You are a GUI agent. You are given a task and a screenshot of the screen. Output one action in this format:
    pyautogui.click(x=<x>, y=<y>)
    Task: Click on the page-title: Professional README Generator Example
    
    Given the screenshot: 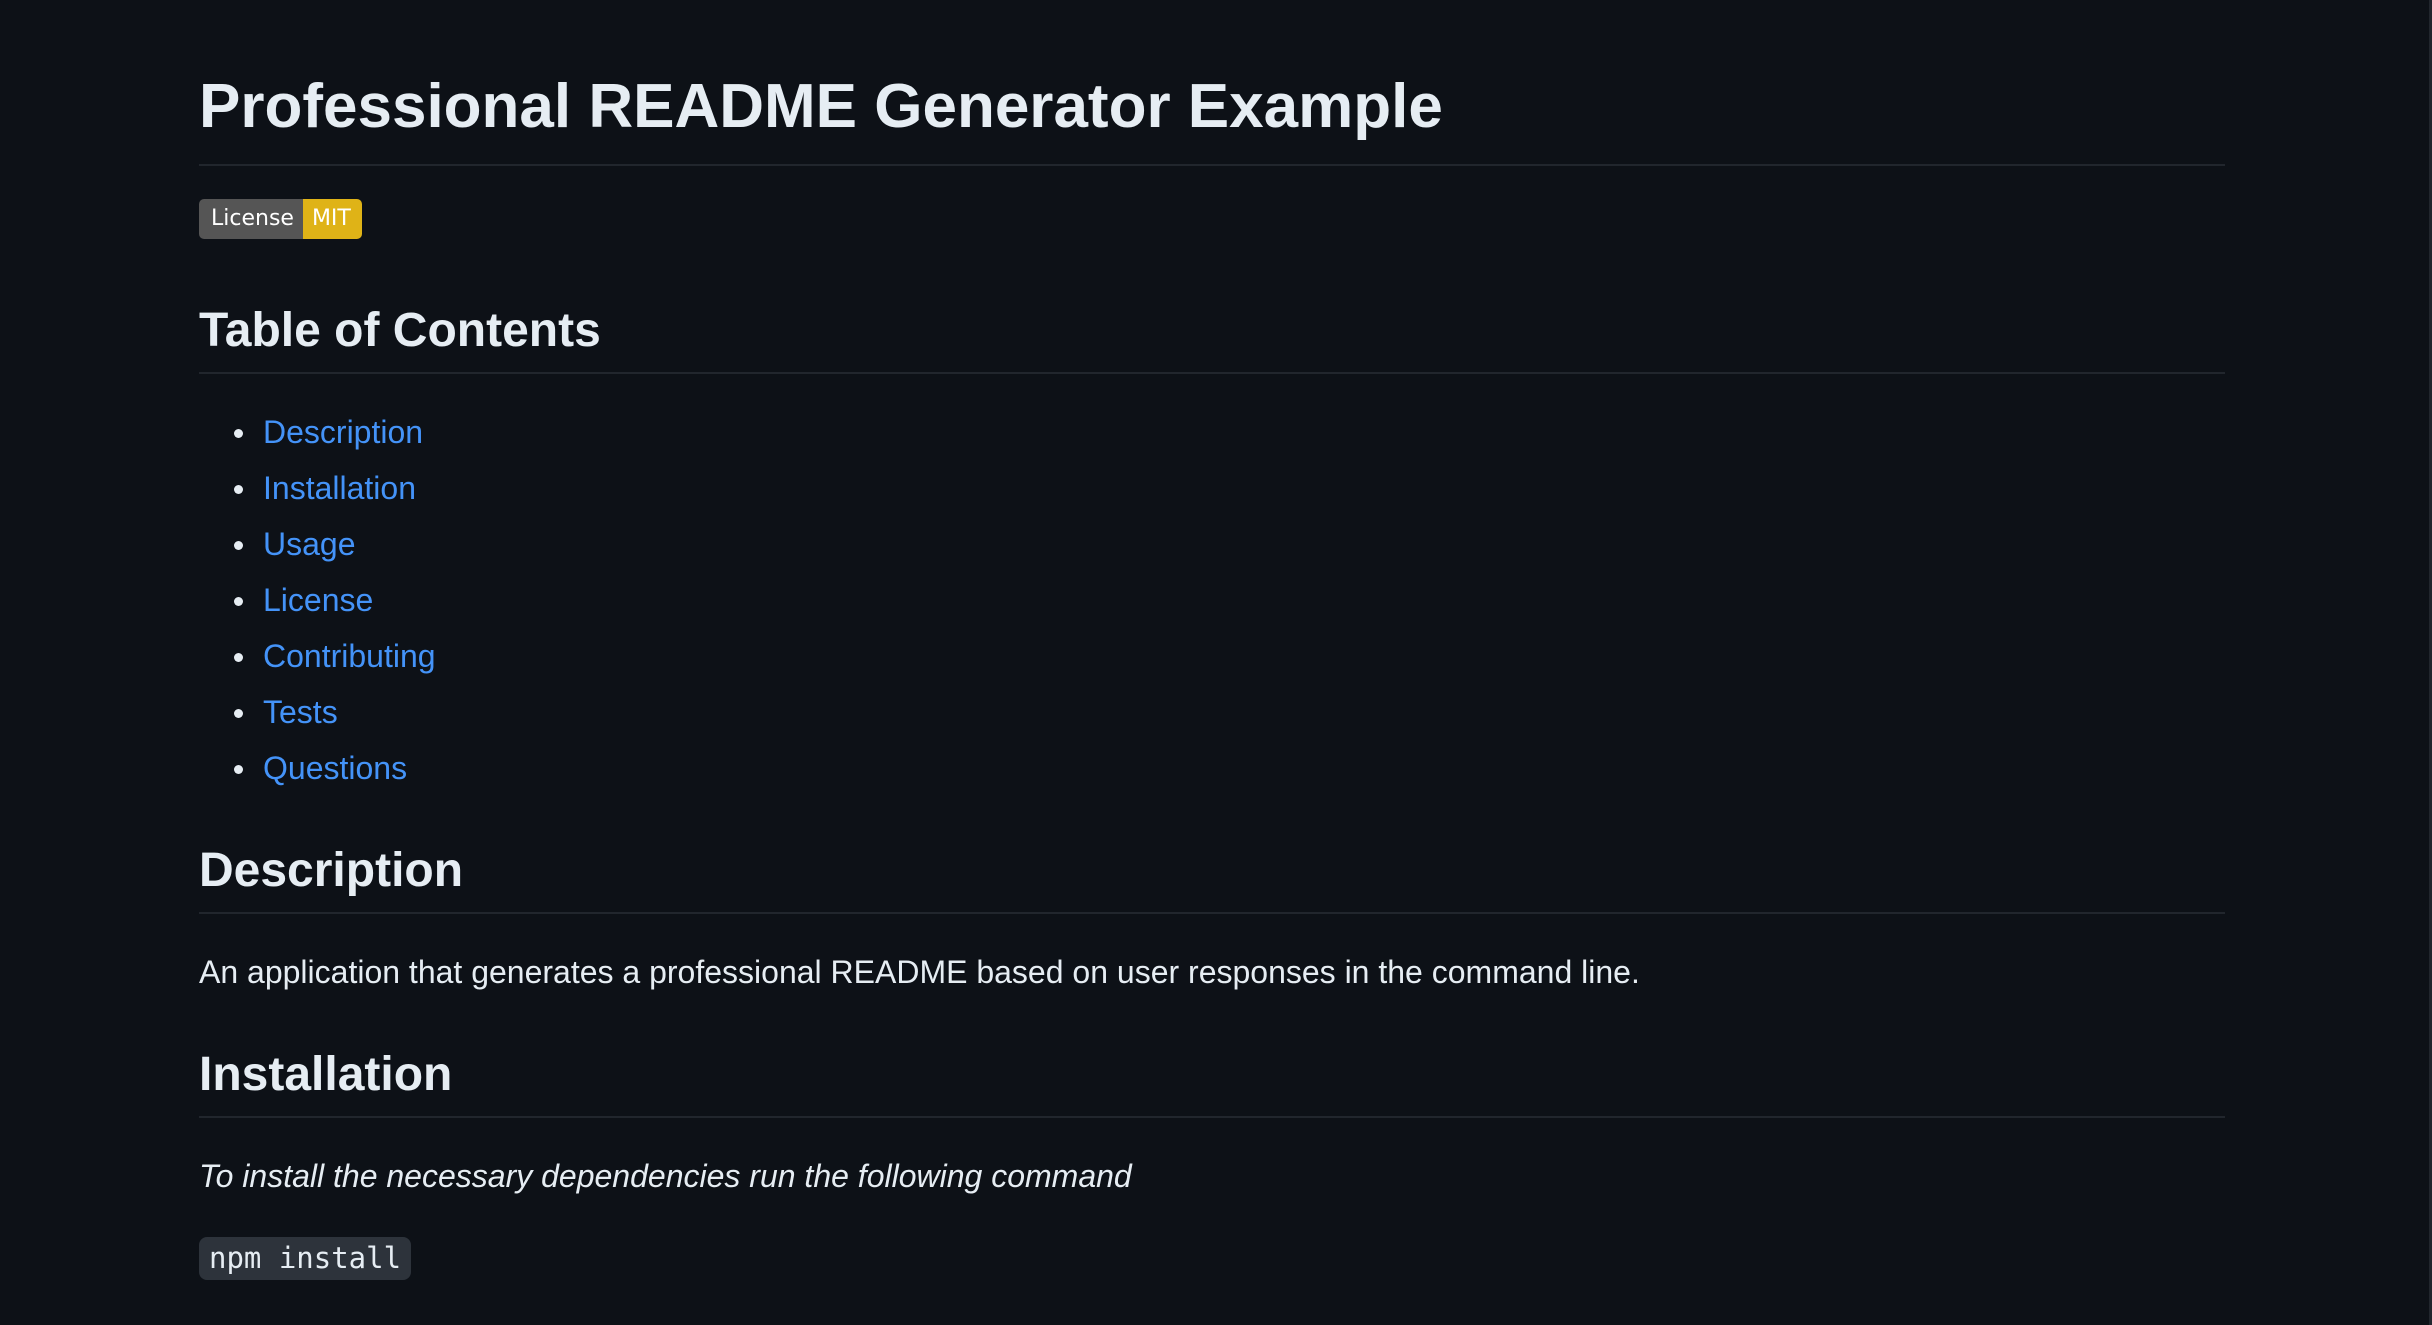 What is the action you would take?
    pyautogui.click(x=821, y=106)
    